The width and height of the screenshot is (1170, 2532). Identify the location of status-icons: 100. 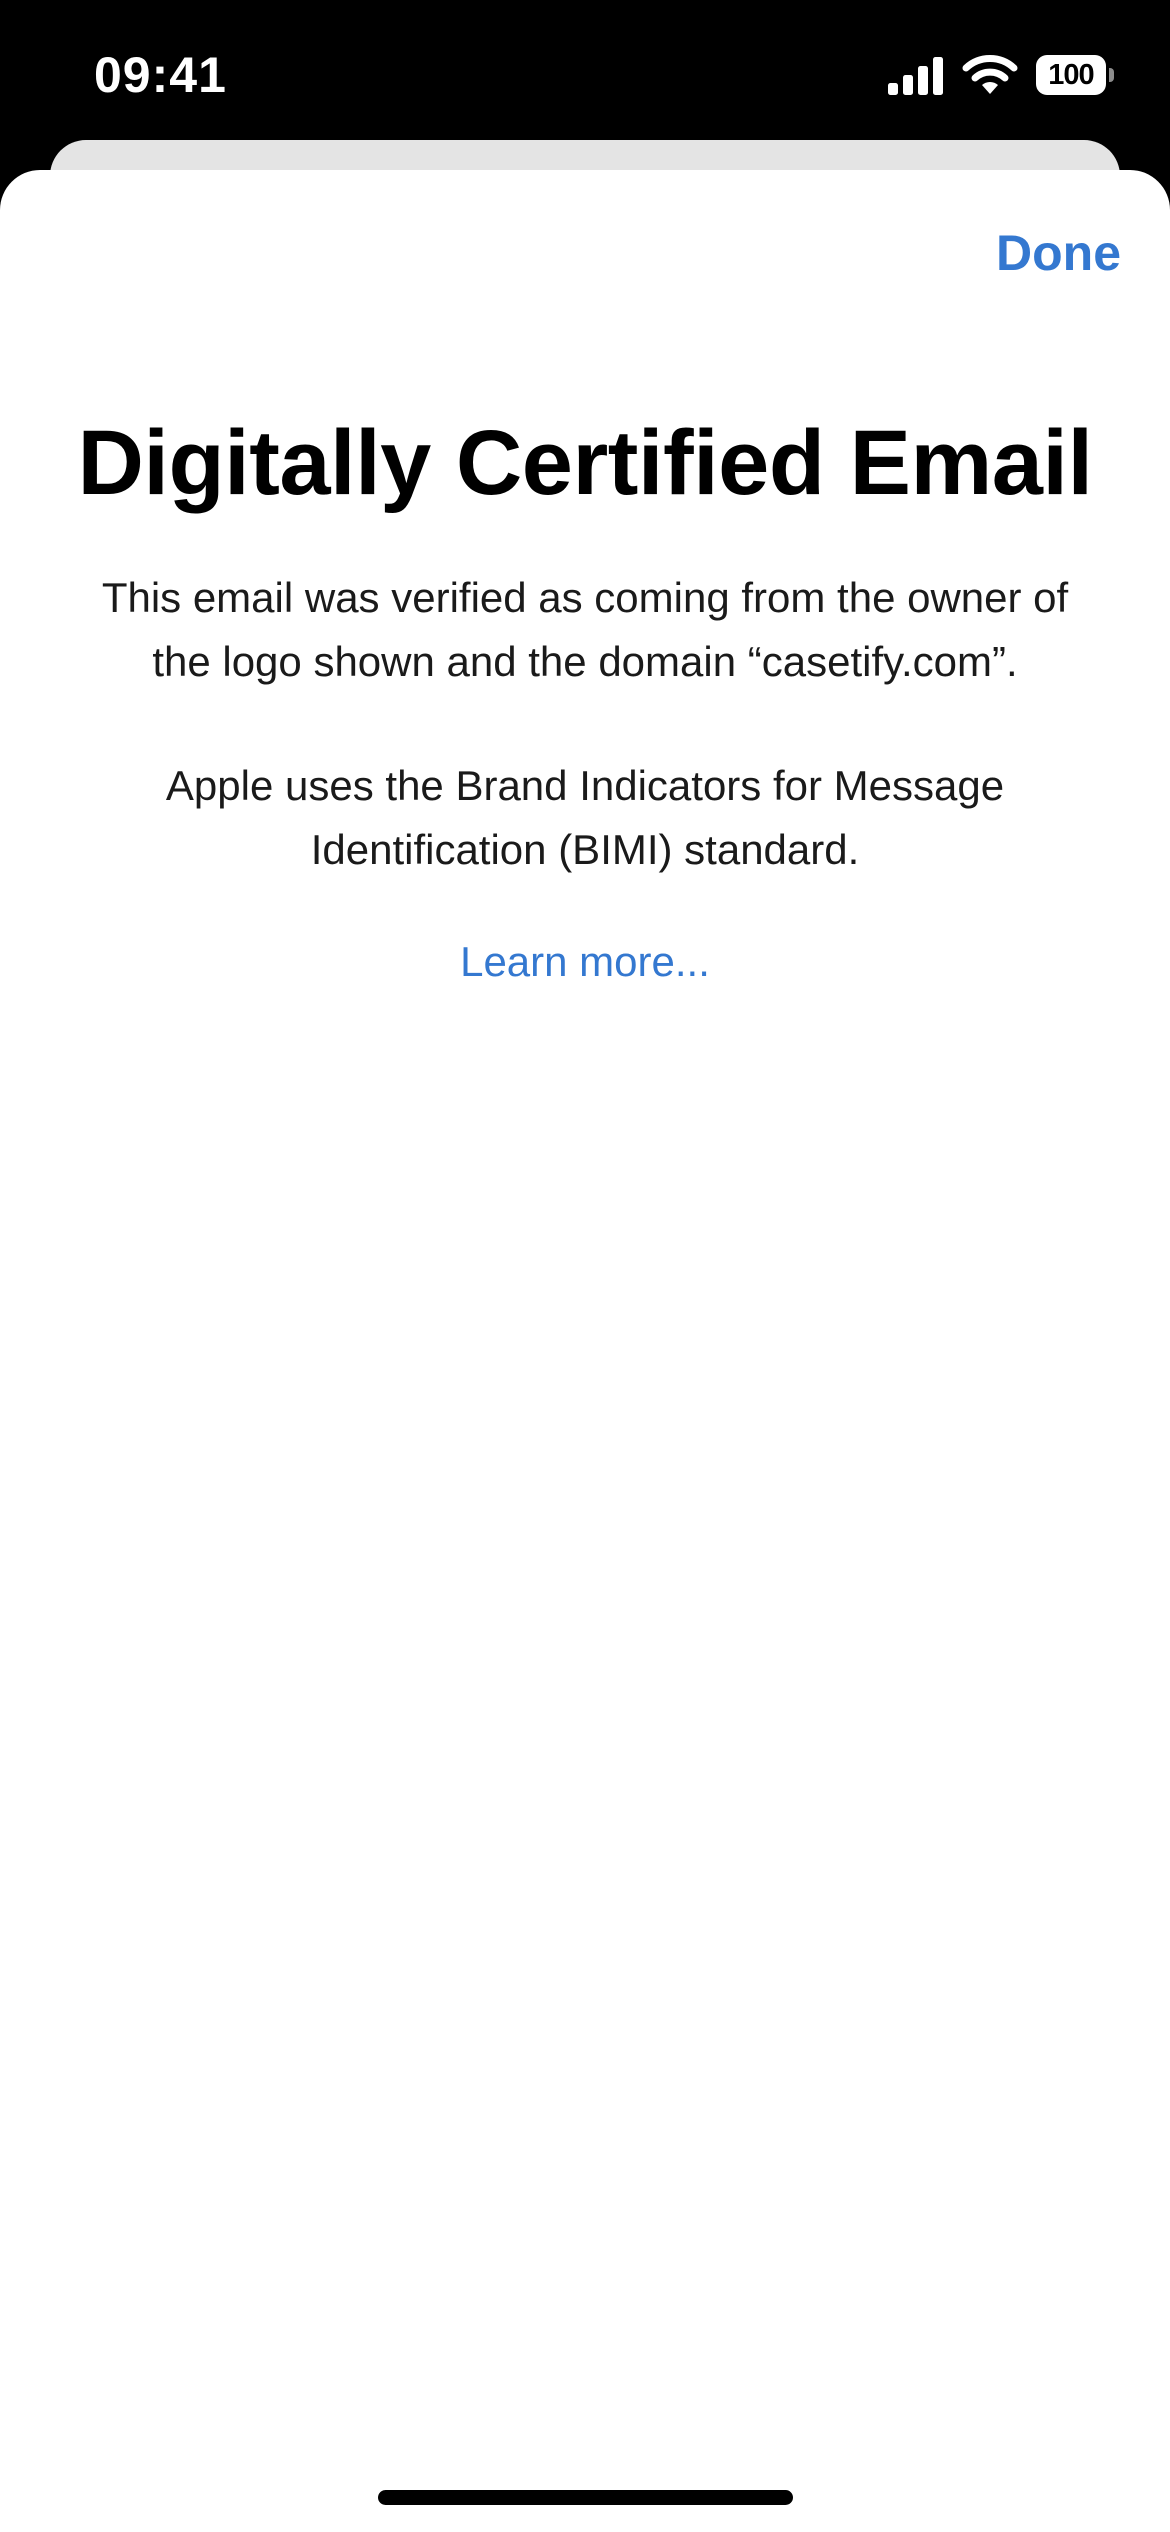
(1001, 75).